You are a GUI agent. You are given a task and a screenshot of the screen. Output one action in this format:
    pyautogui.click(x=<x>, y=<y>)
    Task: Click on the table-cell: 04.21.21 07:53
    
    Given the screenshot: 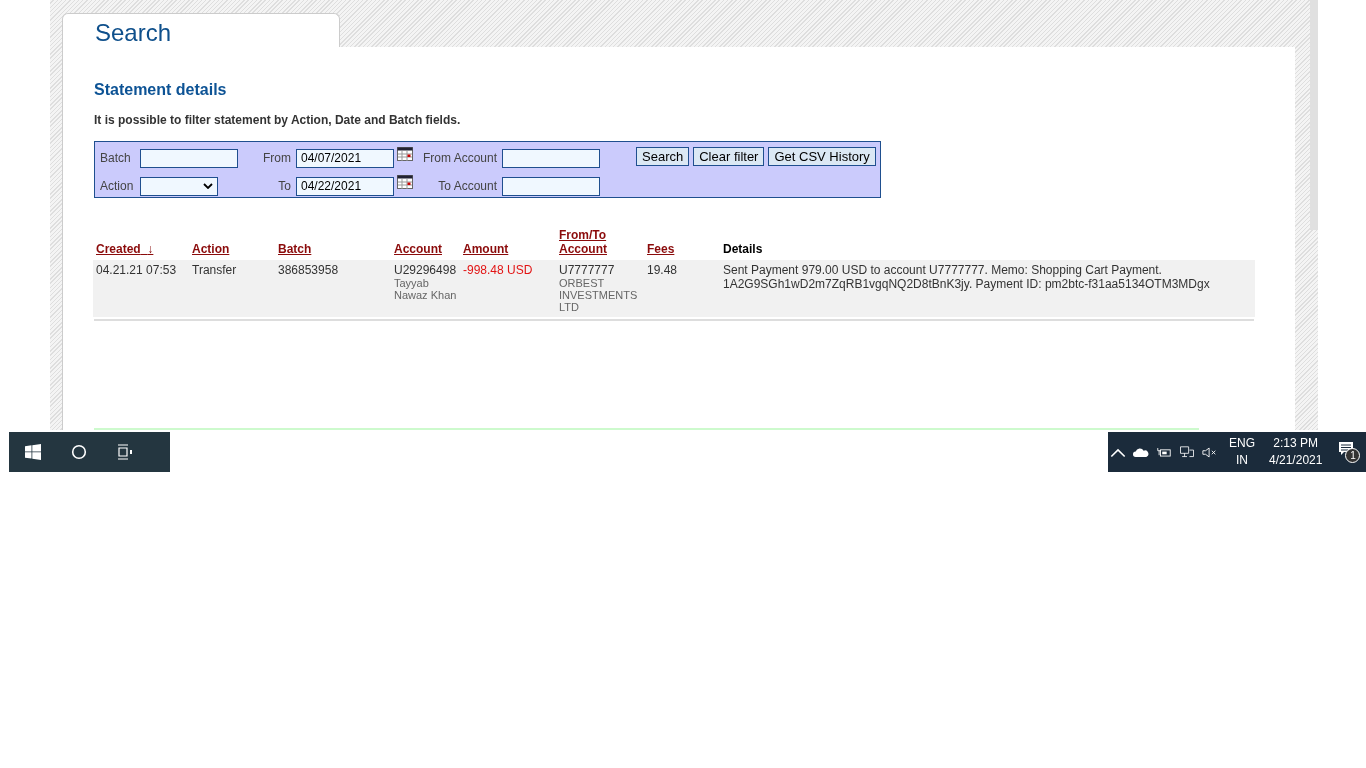 What is the action you would take?
    pyautogui.click(x=136, y=270)
    